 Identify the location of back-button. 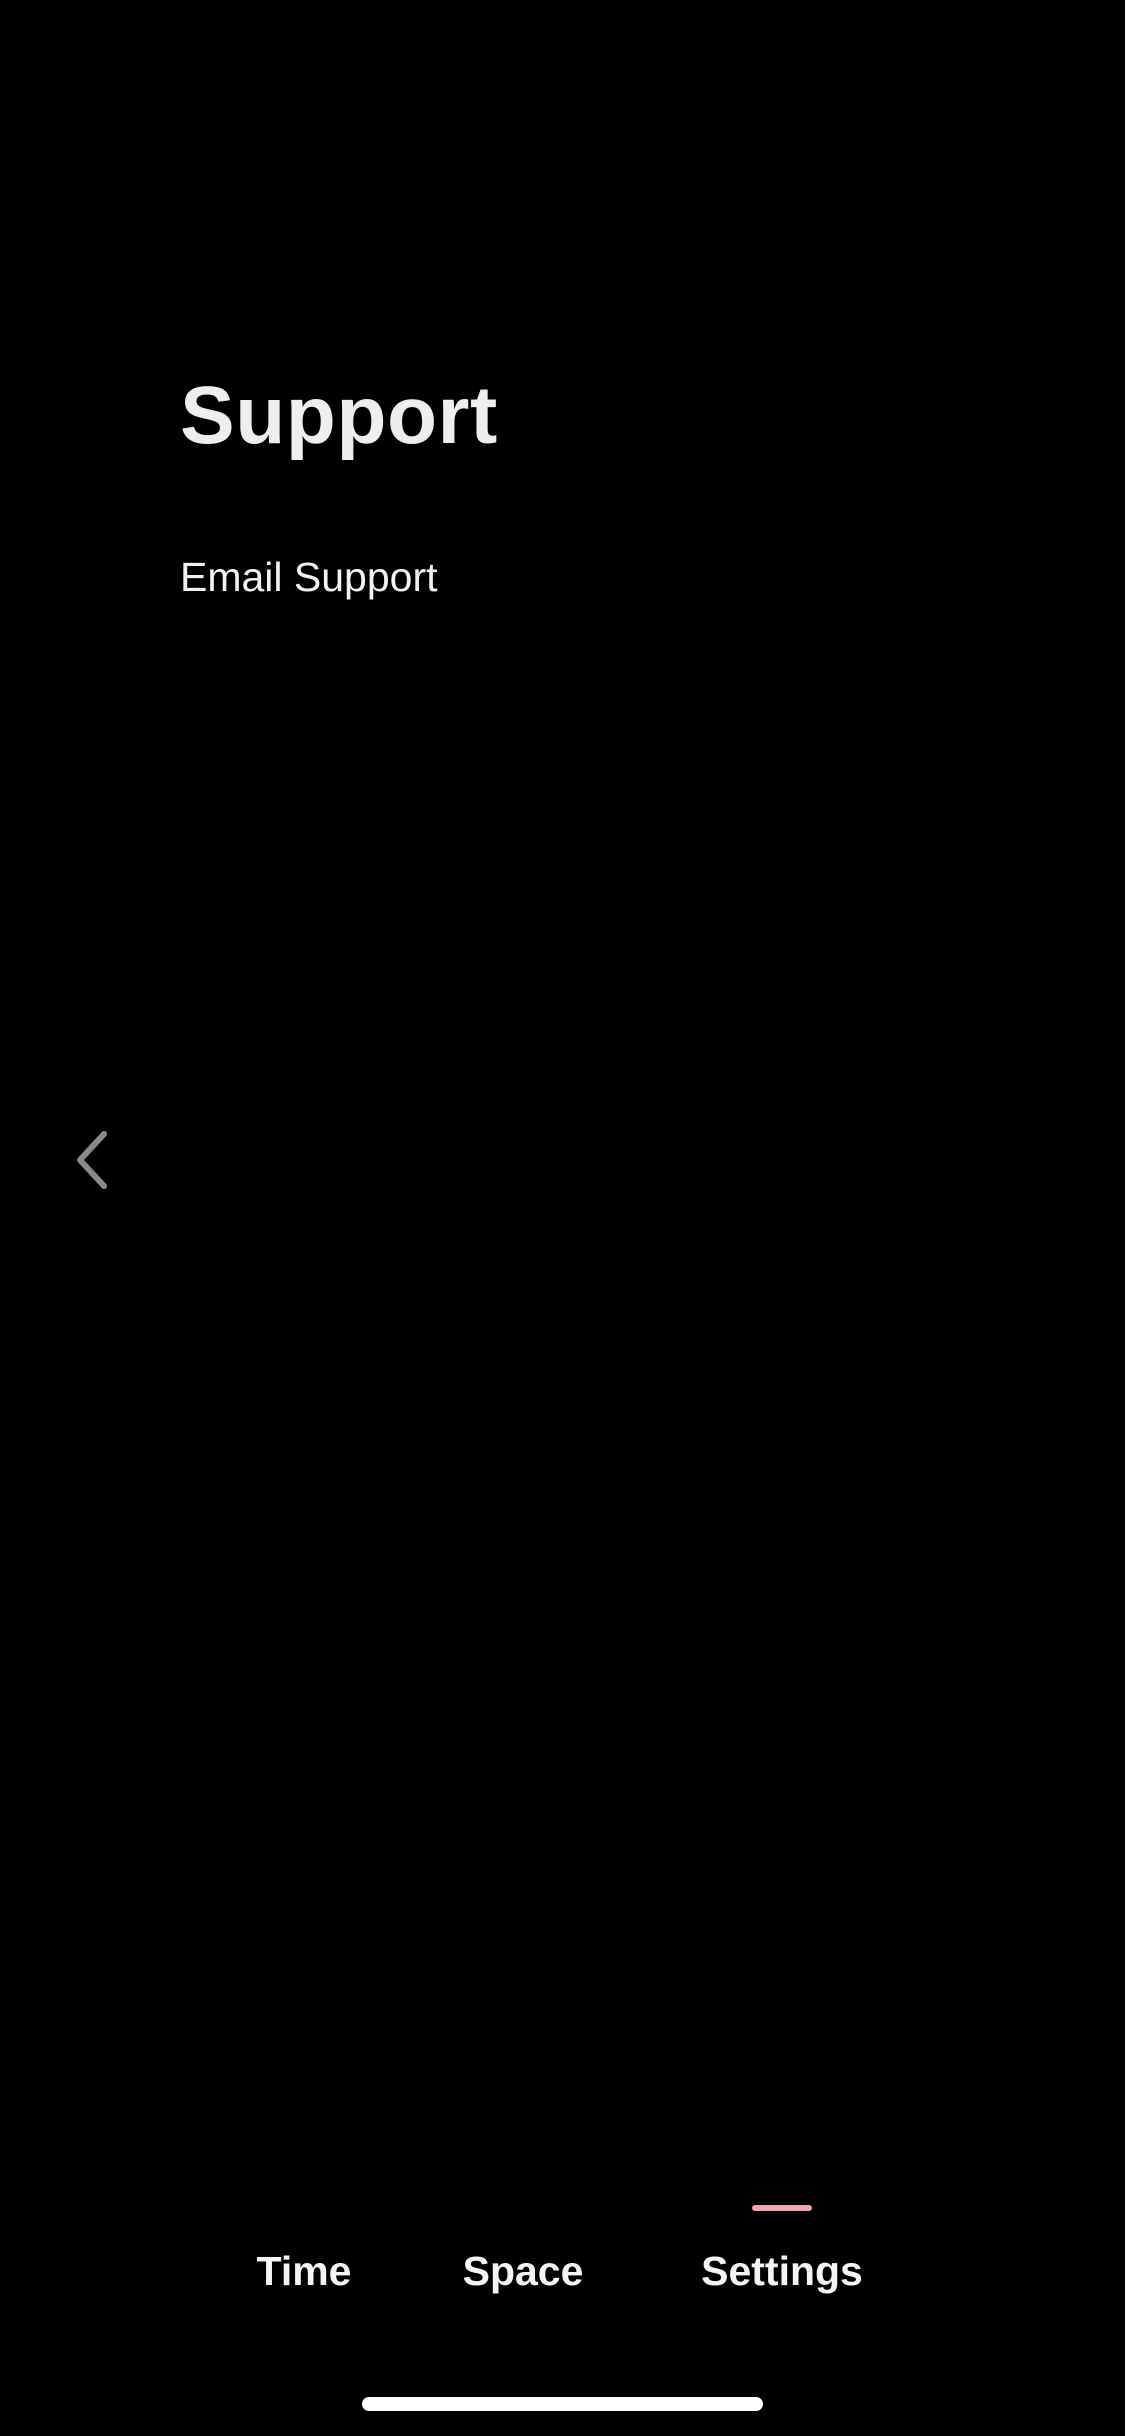
(92, 1160).